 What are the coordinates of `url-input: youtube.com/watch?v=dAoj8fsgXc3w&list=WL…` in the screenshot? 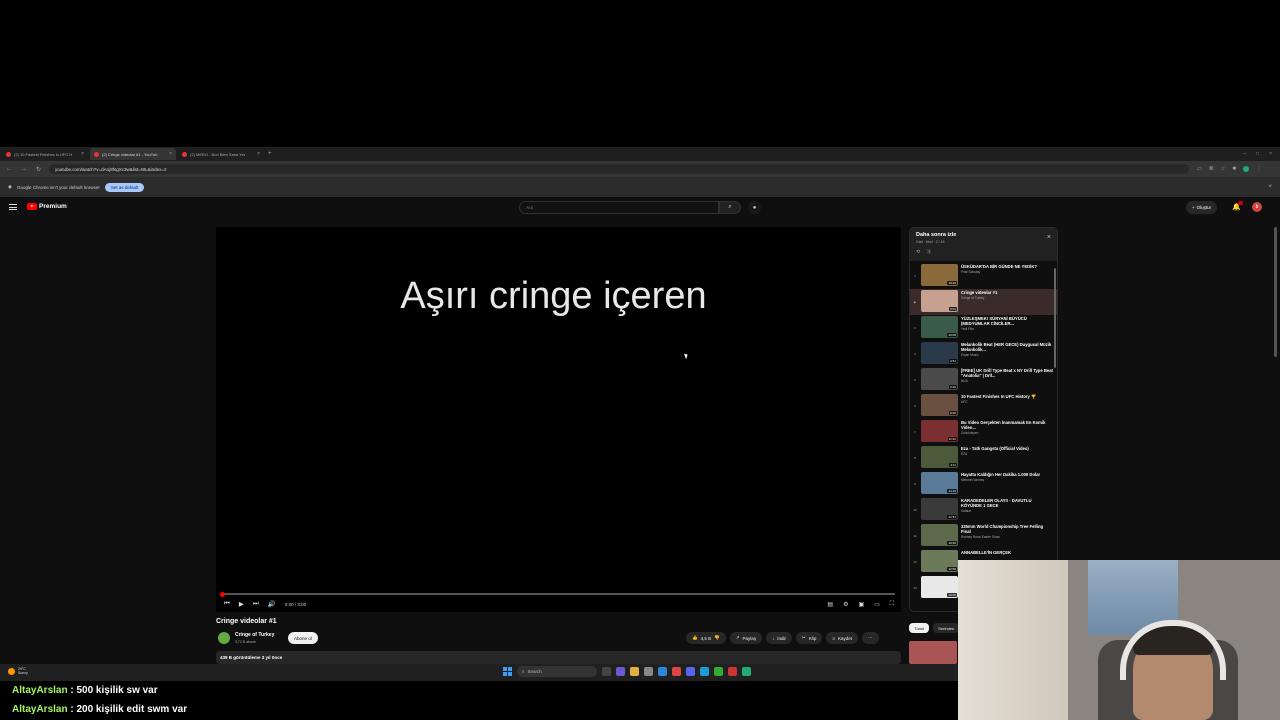 It's located at (619, 169).